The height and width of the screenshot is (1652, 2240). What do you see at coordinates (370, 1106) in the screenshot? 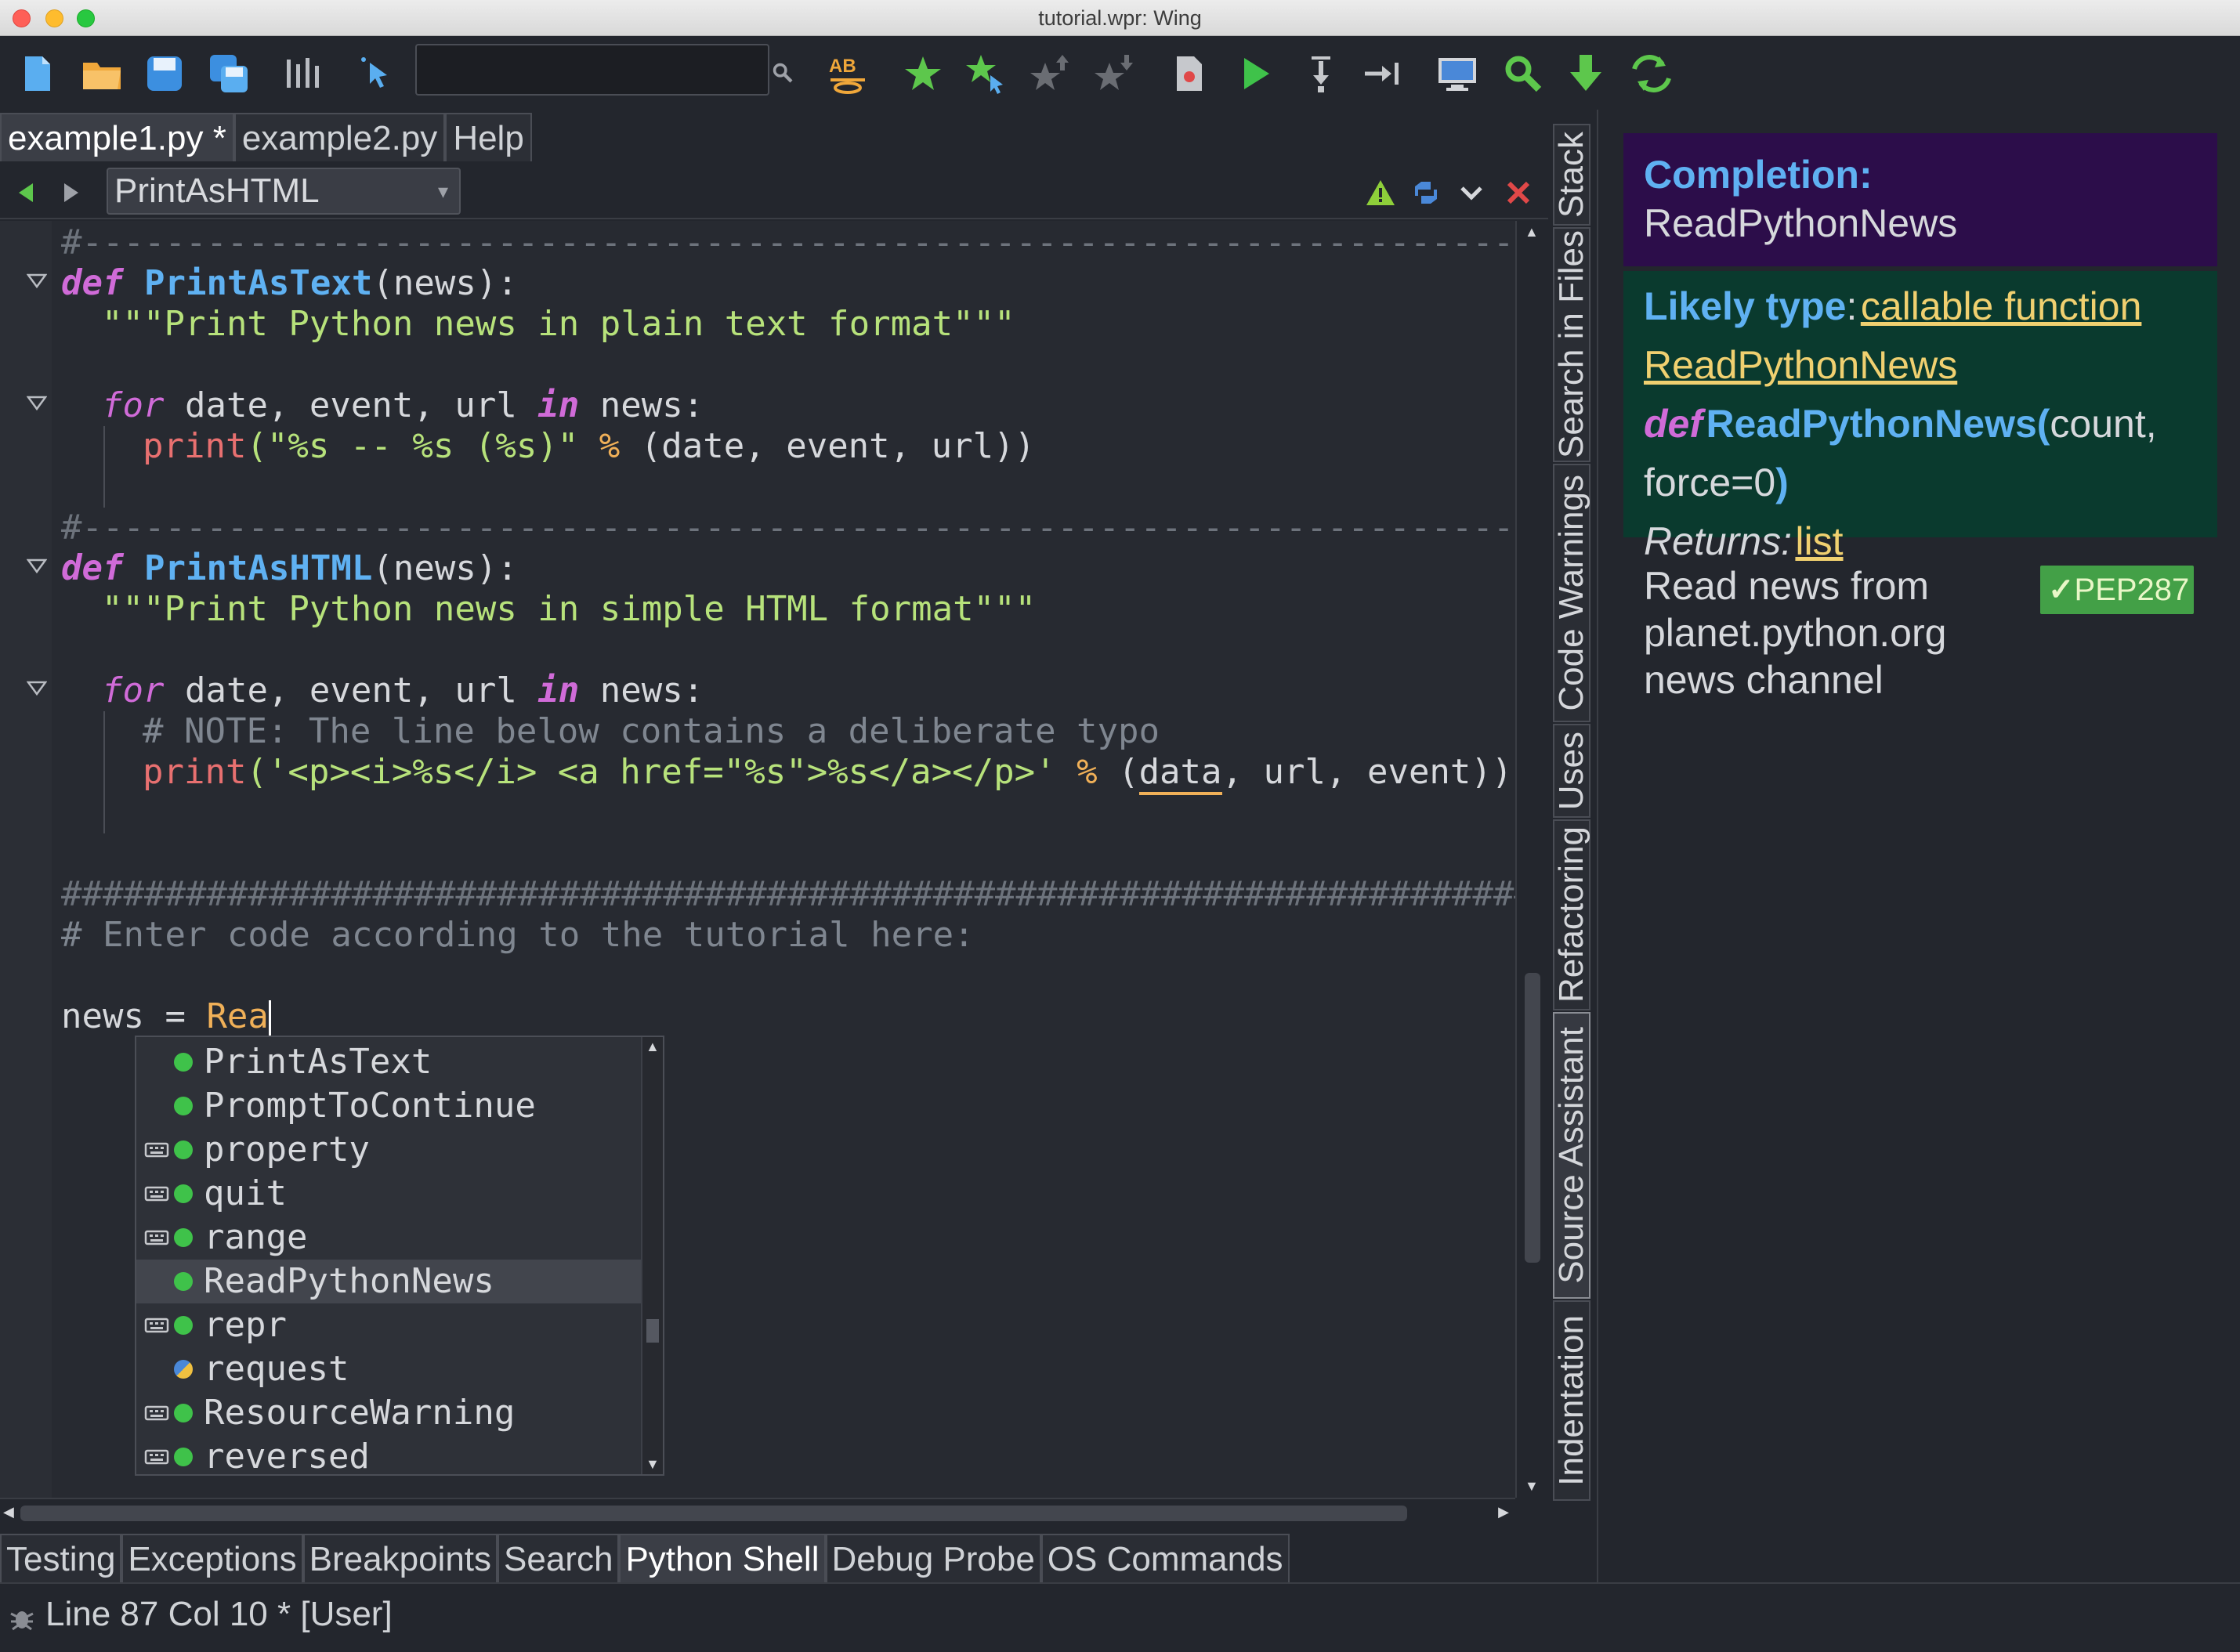
I see `autocomplete-item-label: PromptToContinue` at bounding box center [370, 1106].